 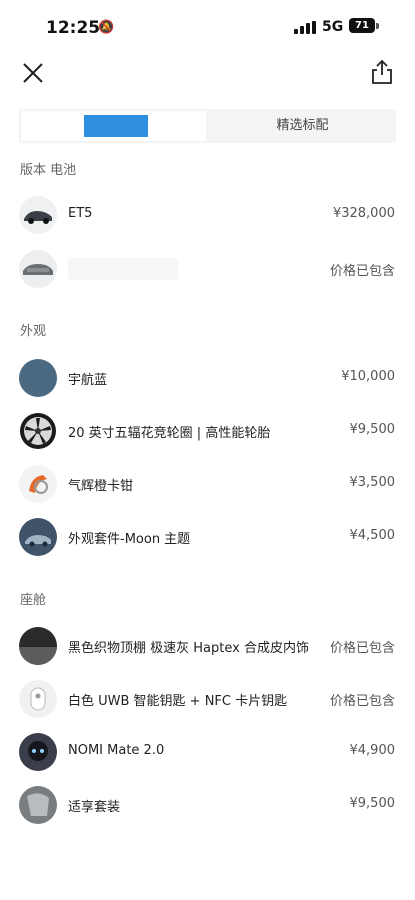 What do you see at coordinates (207, 752) in the screenshot?
I see `list-item: NOMI Mate 2.0 ¥4,900` at bounding box center [207, 752].